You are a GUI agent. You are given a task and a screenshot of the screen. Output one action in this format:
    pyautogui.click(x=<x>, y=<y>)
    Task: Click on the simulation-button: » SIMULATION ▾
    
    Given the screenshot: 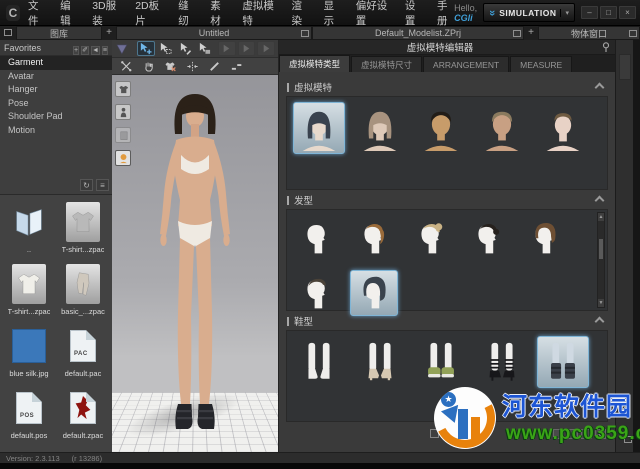 What is the action you would take?
    pyautogui.click(x=529, y=12)
    